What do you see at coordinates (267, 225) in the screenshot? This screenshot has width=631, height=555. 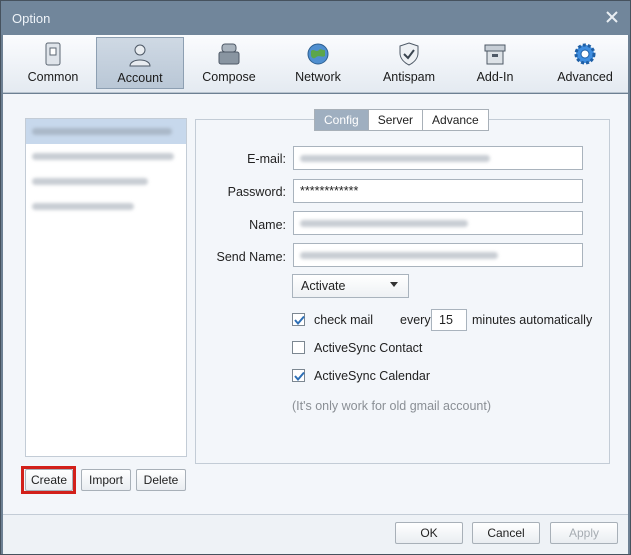 I see `name-label: Name:` at bounding box center [267, 225].